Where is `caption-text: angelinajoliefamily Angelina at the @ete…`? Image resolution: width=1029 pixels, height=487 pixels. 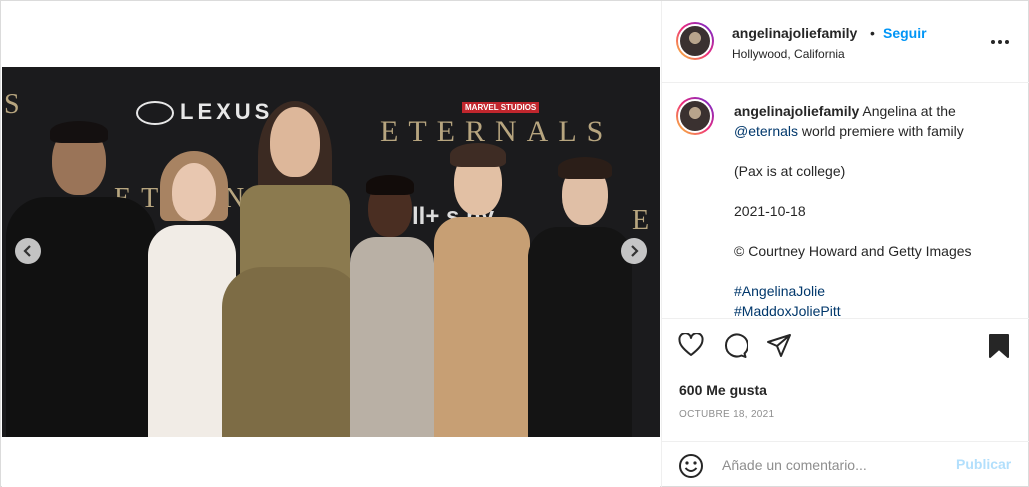 caption-text: angelinajoliefamily Angelina at the @ete… is located at coordinates (875, 209).